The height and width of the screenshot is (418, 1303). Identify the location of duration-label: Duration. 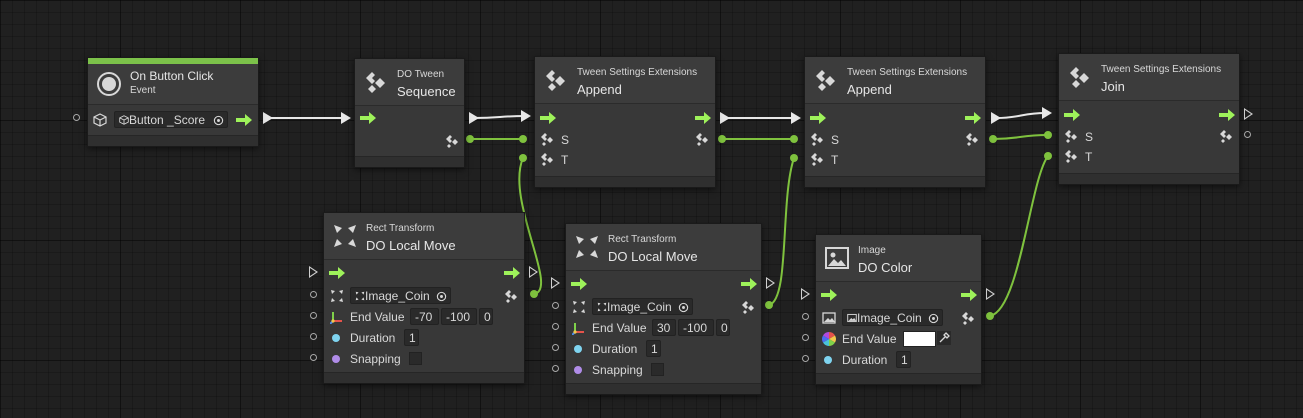
(865, 360).